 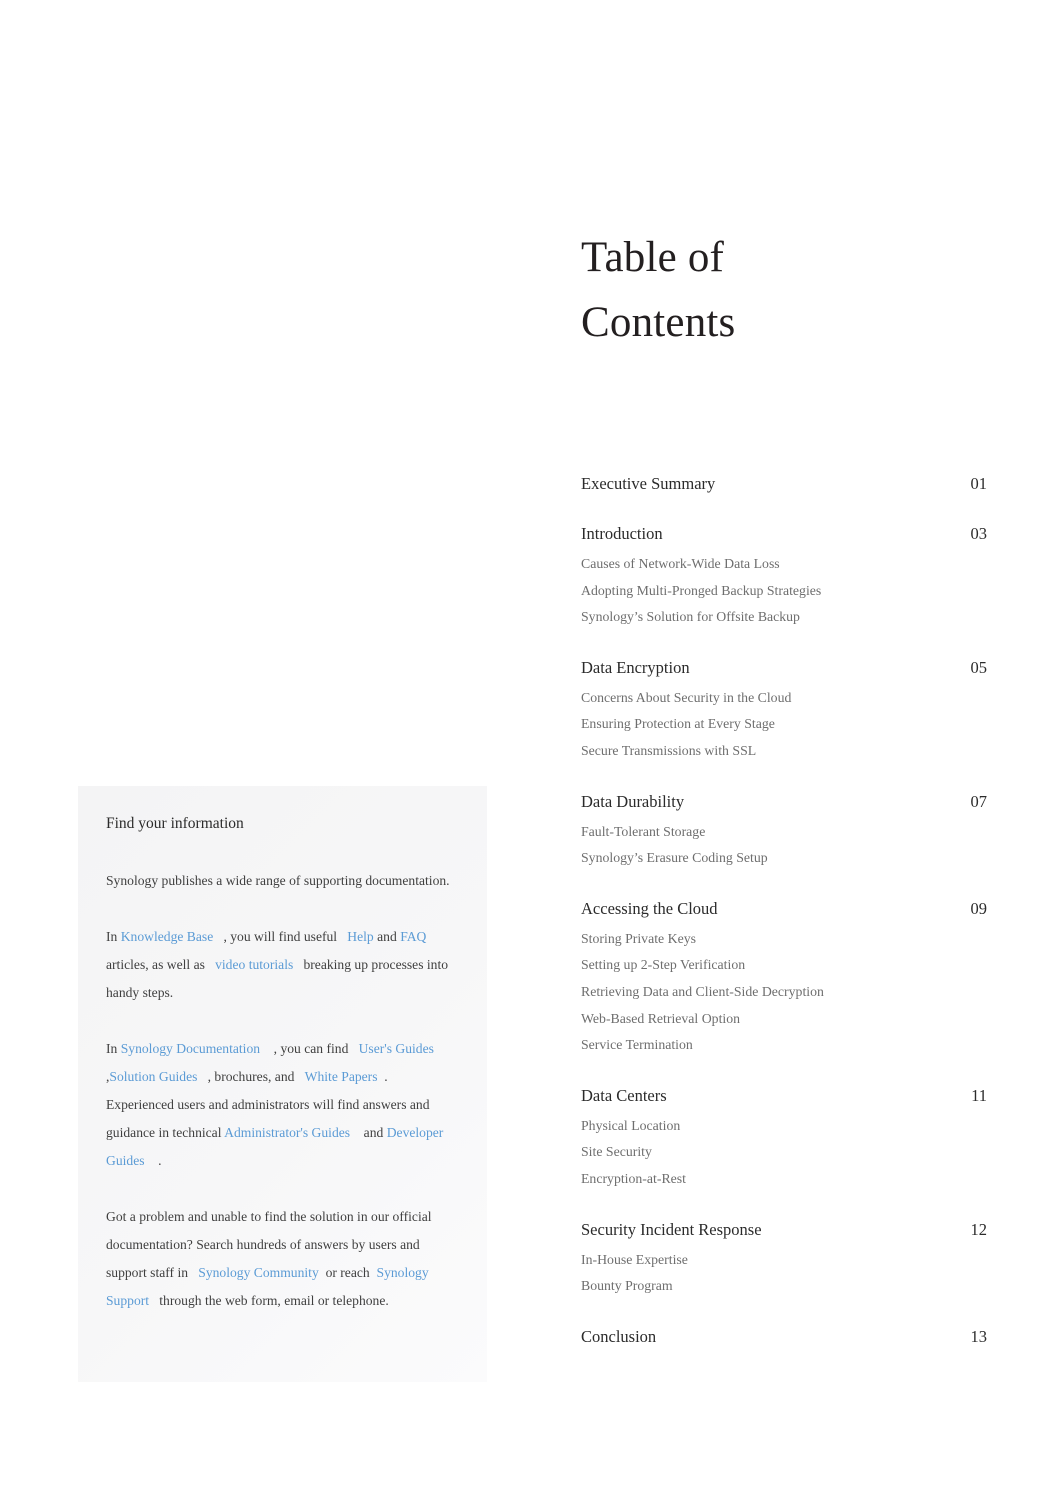 I want to click on toc-page-number: 12, so click(x=979, y=1229).